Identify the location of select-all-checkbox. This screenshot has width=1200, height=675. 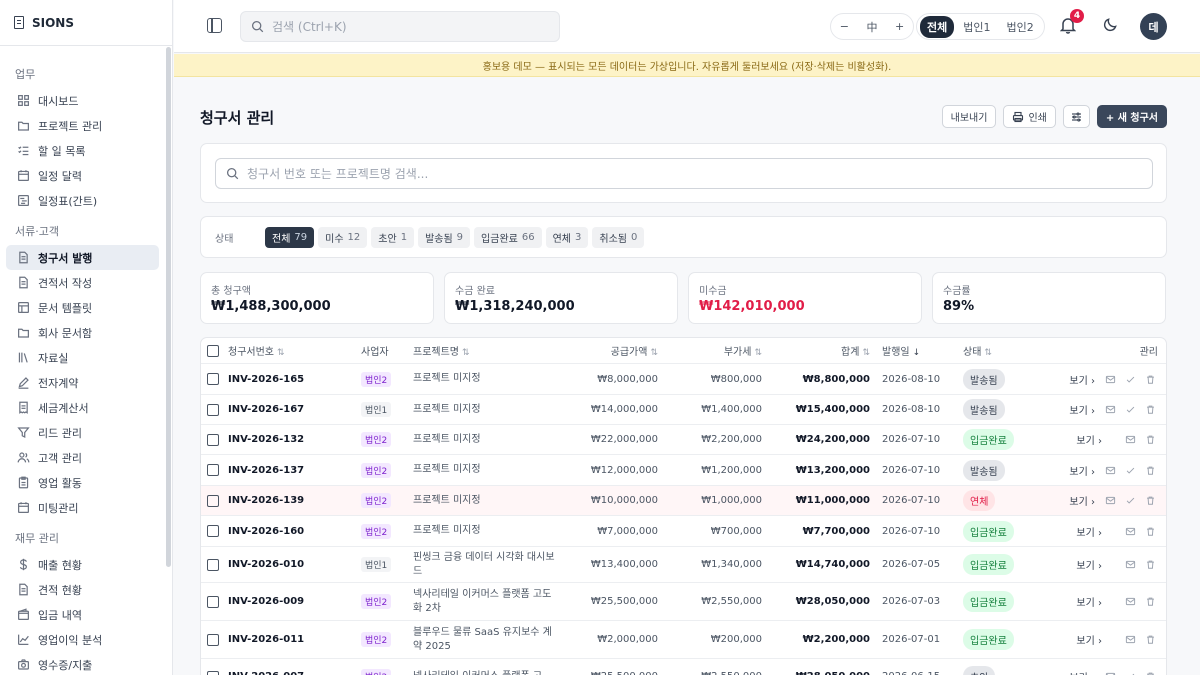
(213, 350).